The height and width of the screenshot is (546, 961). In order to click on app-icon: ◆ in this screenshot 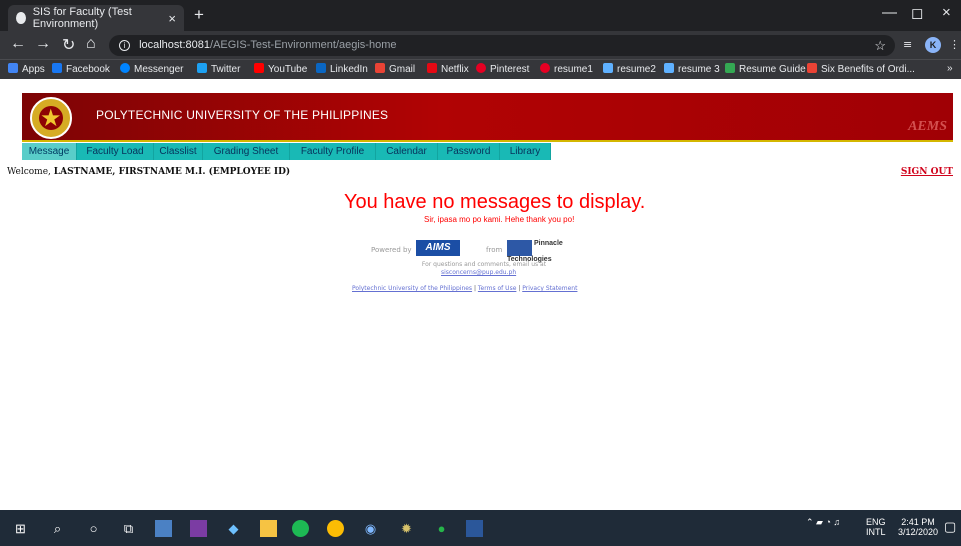, I will do `click(233, 528)`.